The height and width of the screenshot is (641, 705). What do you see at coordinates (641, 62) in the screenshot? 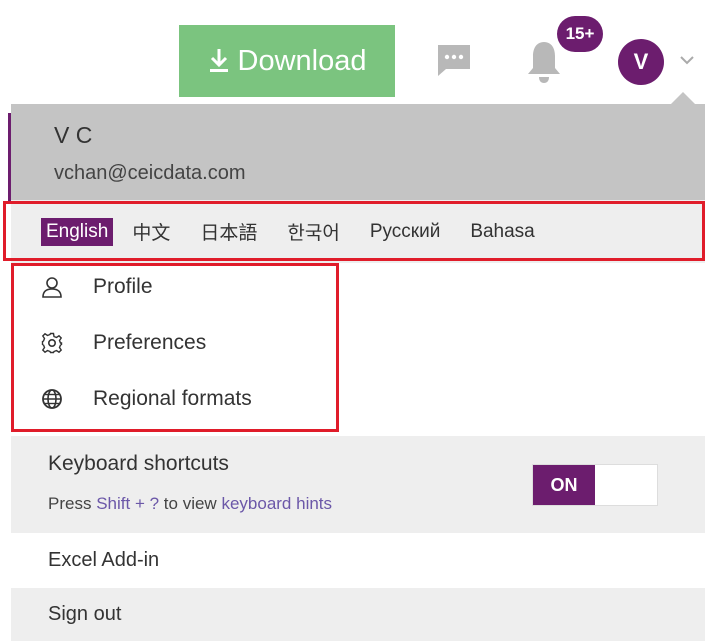
I see `avatar: V` at bounding box center [641, 62].